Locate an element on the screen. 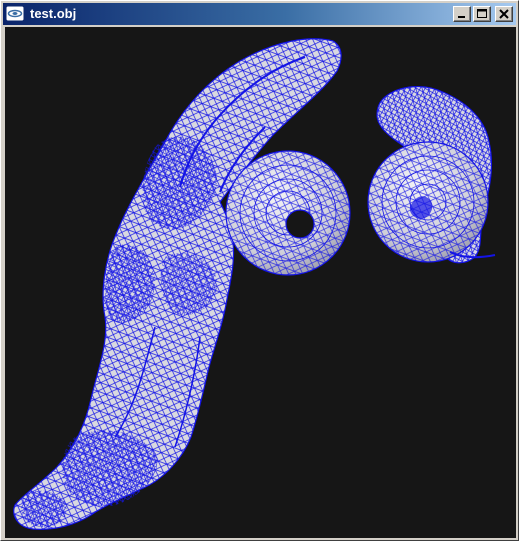 The image size is (519, 541). minimize-icon is located at coordinates (461, 17).